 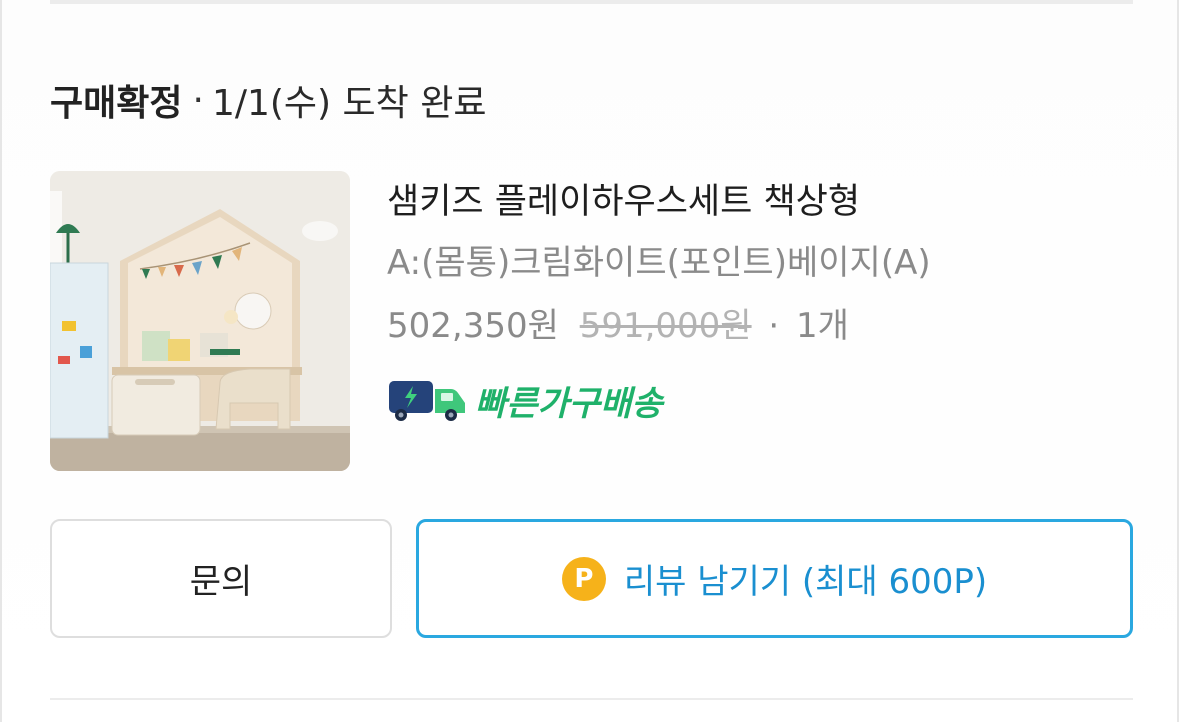 What do you see at coordinates (116, 103) in the screenshot?
I see `order-status: 구매확정` at bounding box center [116, 103].